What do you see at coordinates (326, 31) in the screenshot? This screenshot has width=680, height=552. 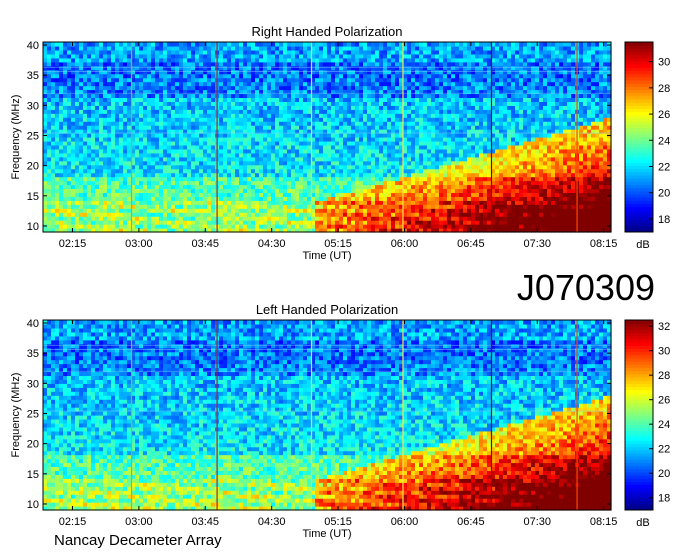 I see `panel-title: Right Handed Polarization` at bounding box center [326, 31].